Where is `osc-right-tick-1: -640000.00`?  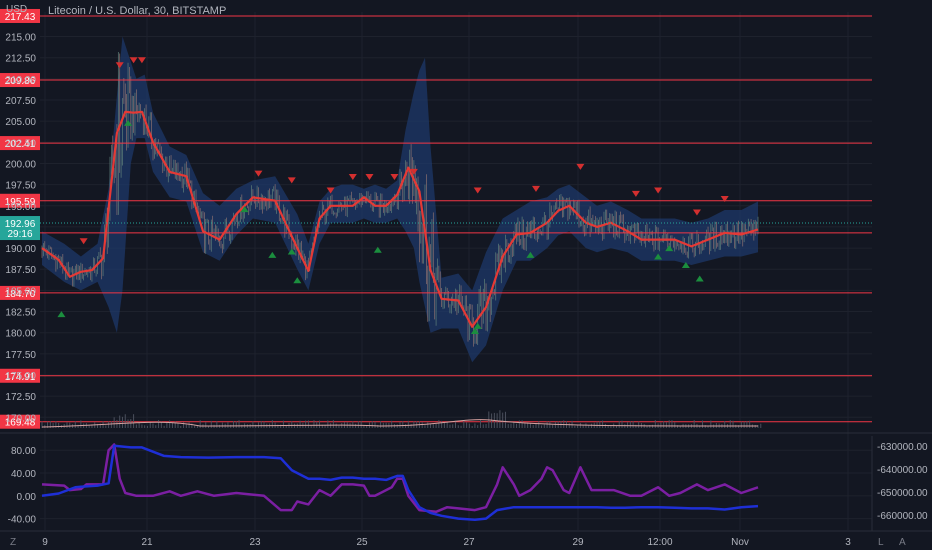 osc-right-tick-1: -640000.00 is located at coordinates (902, 470).